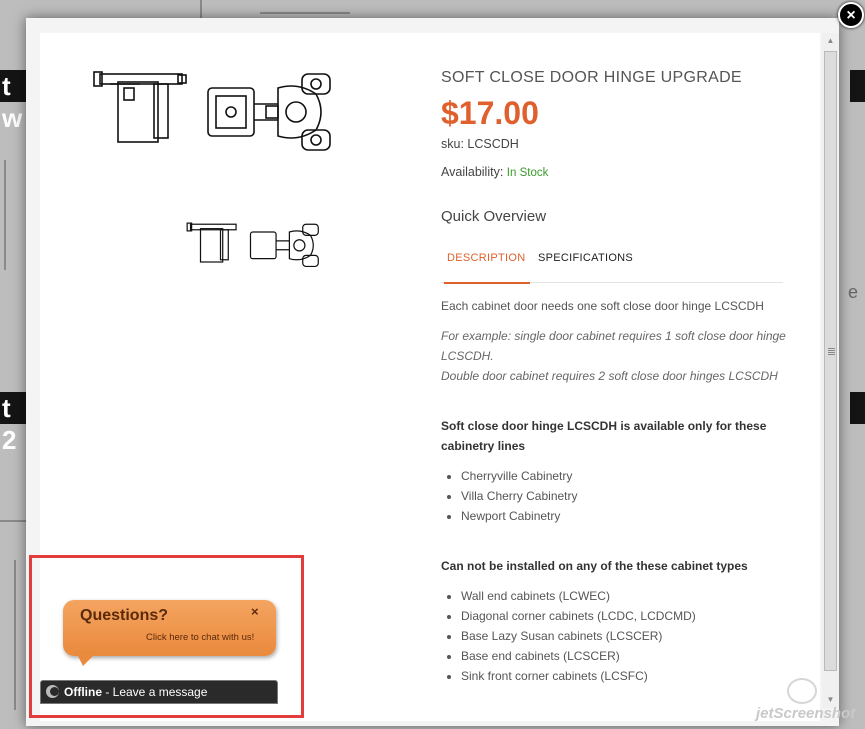 The height and width of the screenshot is (729, 865). What do you see at coordinates (452, 144) in the screenshot?
I see `sku-label: sku:` at bounding box center [452, 144].